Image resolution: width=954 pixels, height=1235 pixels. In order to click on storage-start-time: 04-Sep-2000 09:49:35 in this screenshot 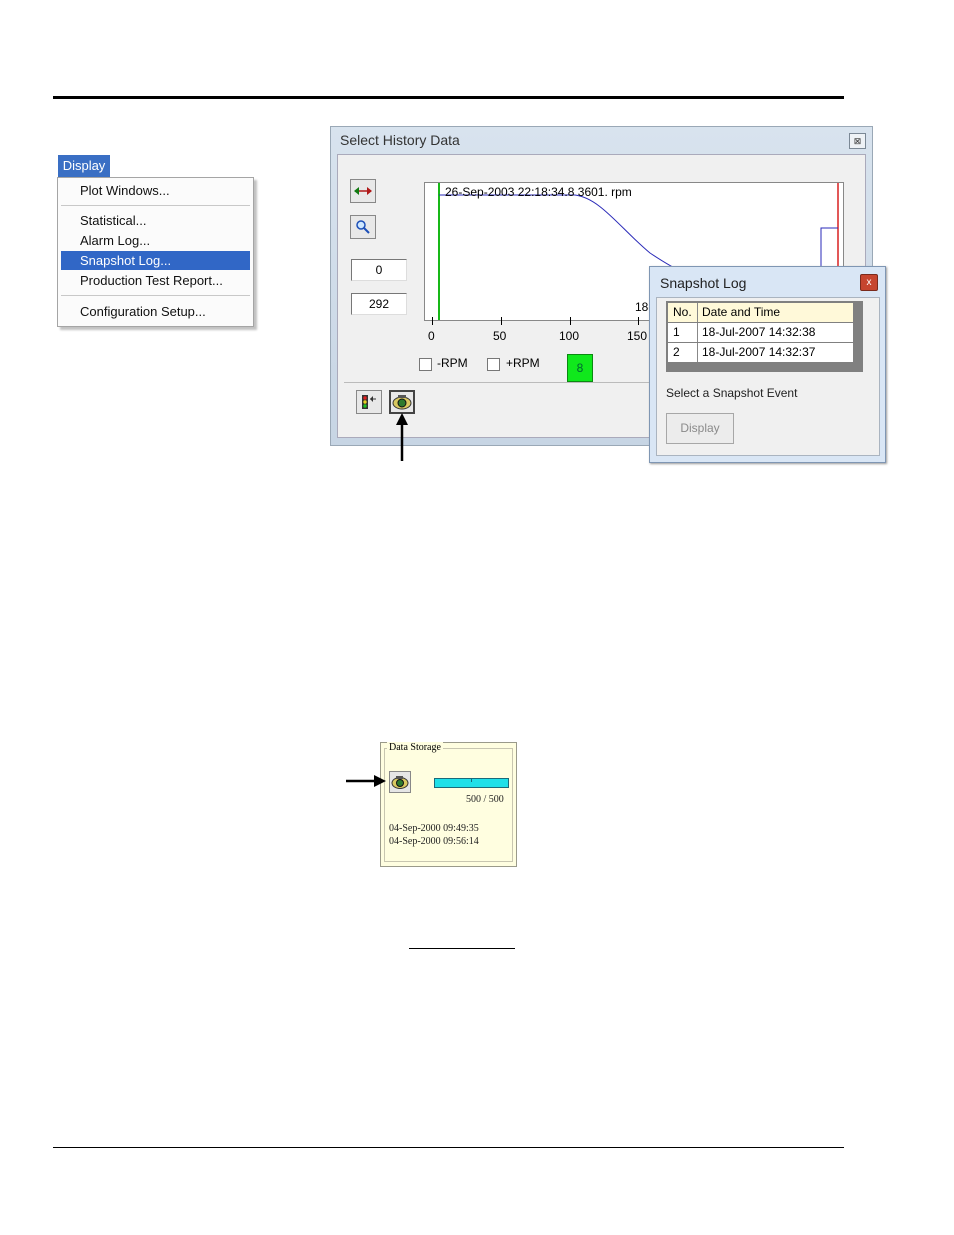, I will do `click(434, 828)`.